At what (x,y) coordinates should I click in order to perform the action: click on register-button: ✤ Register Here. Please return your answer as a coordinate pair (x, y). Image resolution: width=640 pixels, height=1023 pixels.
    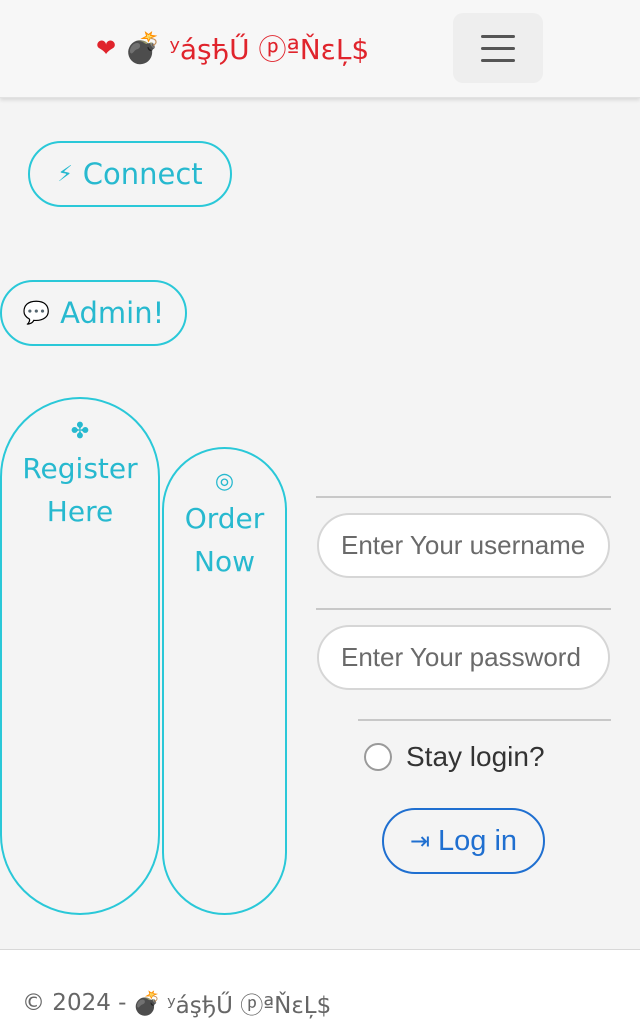
    Looking at the image, I should click on (80, 656).